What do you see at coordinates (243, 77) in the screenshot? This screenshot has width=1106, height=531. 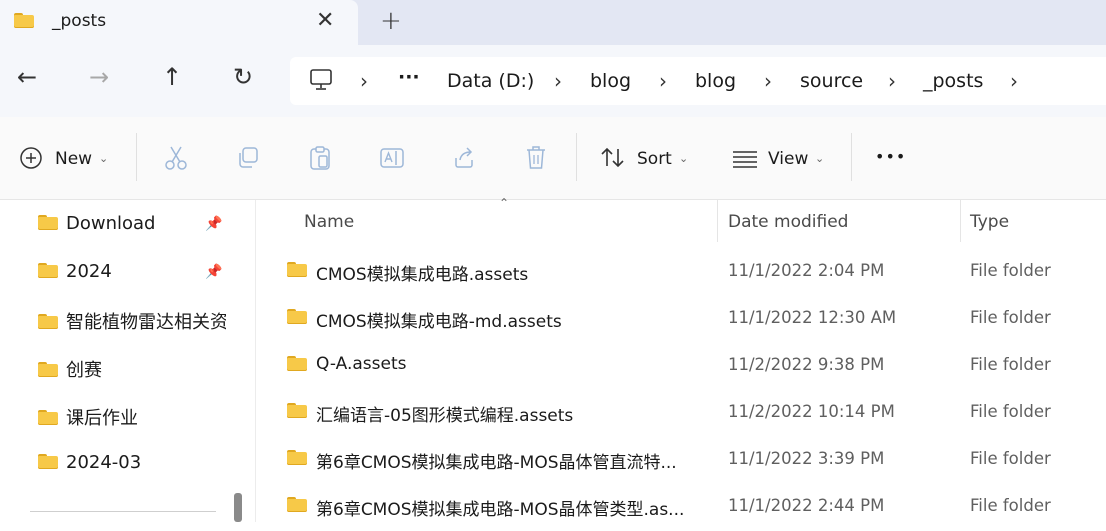 I see `refresh-button: ↻` at bounding box center [243, 77].